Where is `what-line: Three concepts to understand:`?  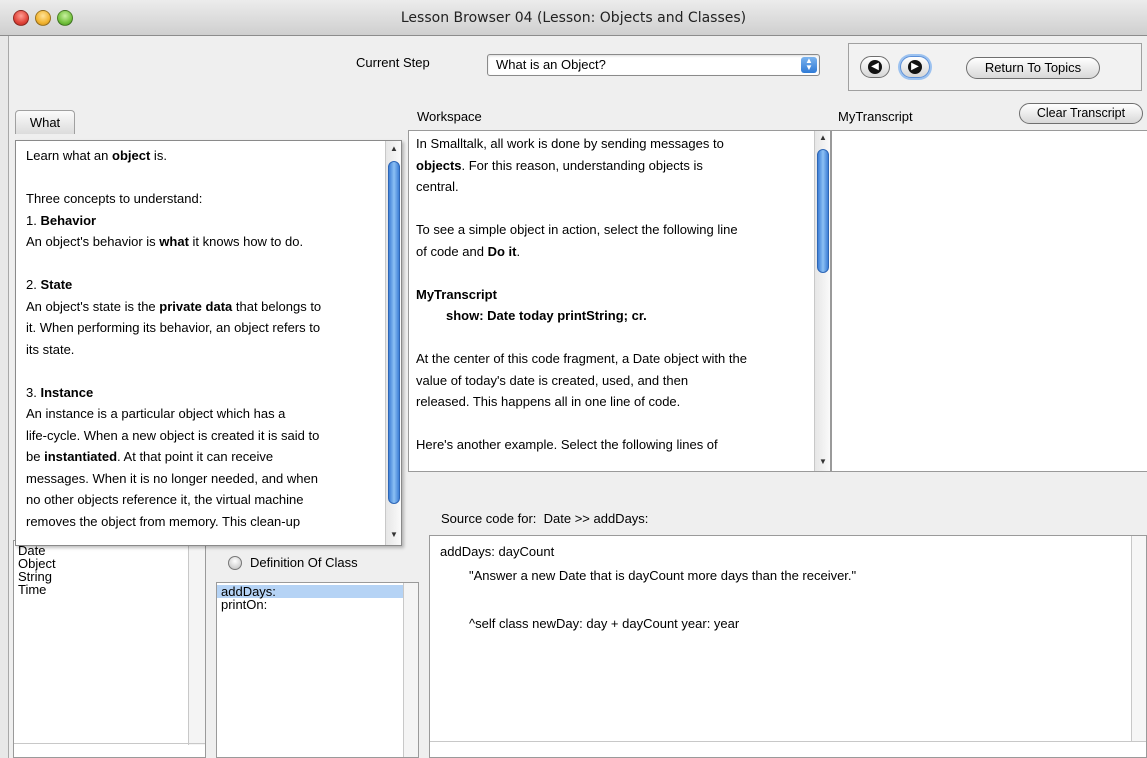 what-line: Three concepts to understand: is located at coordinates (114, 198).